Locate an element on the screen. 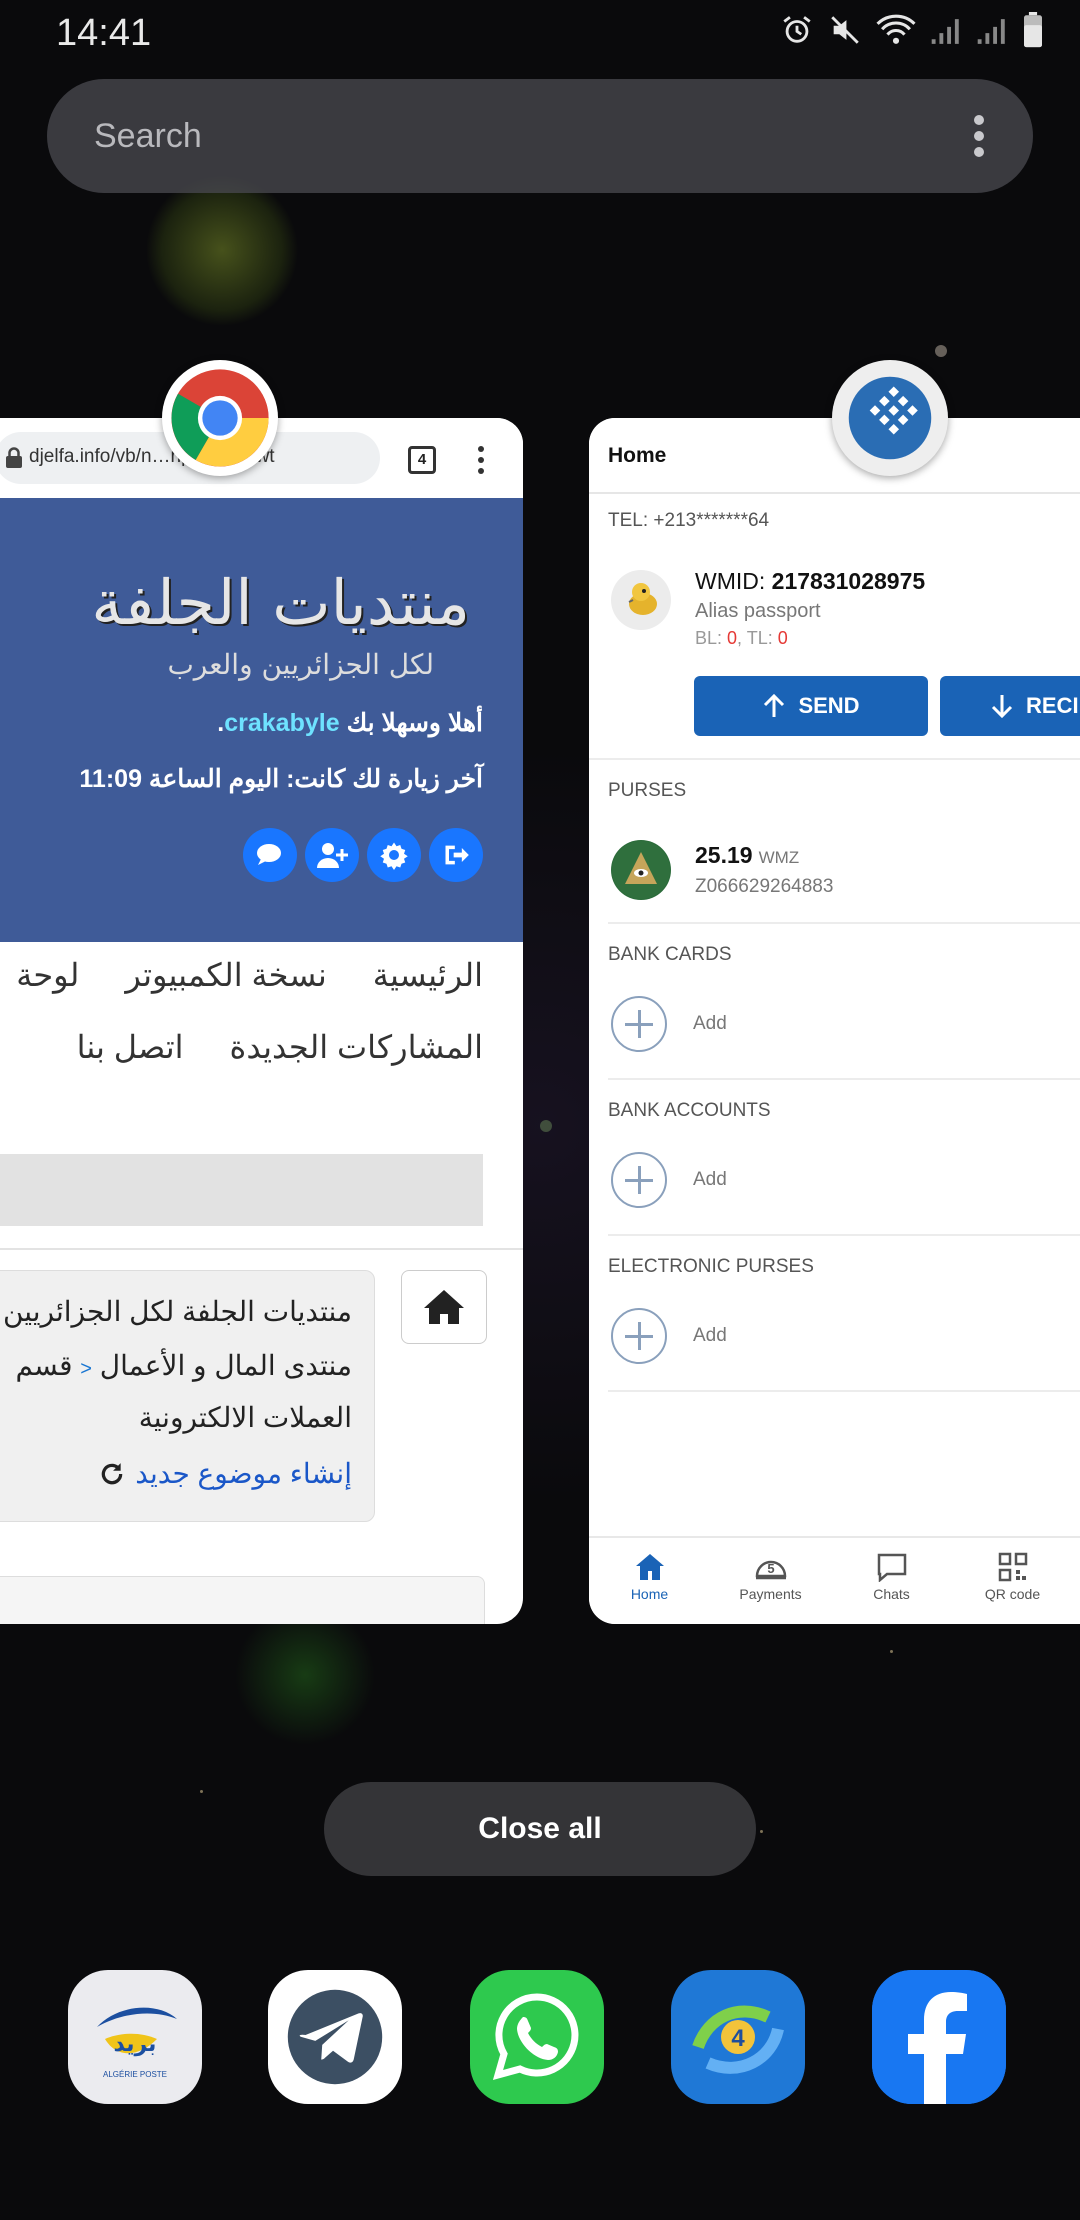  dock-metatrader: 4 is located at coordinates (738, 2037).